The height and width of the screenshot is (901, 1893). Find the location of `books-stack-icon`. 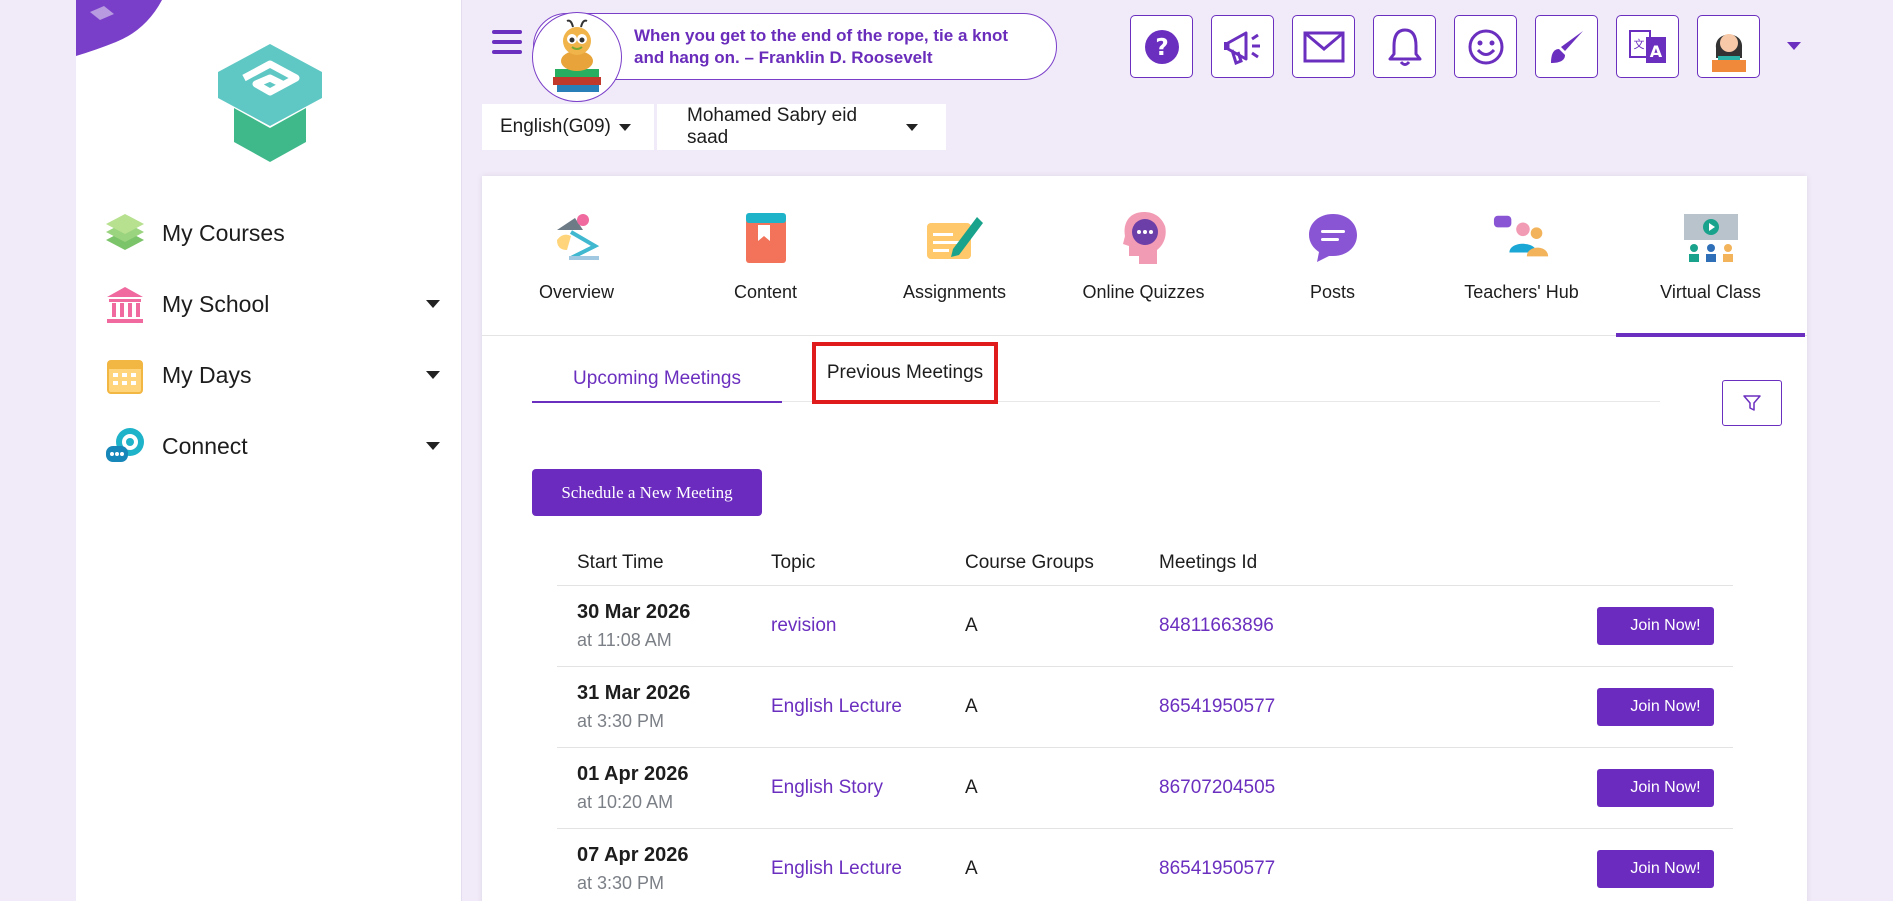

books-stack-icon is located at coordinates (125, 234).